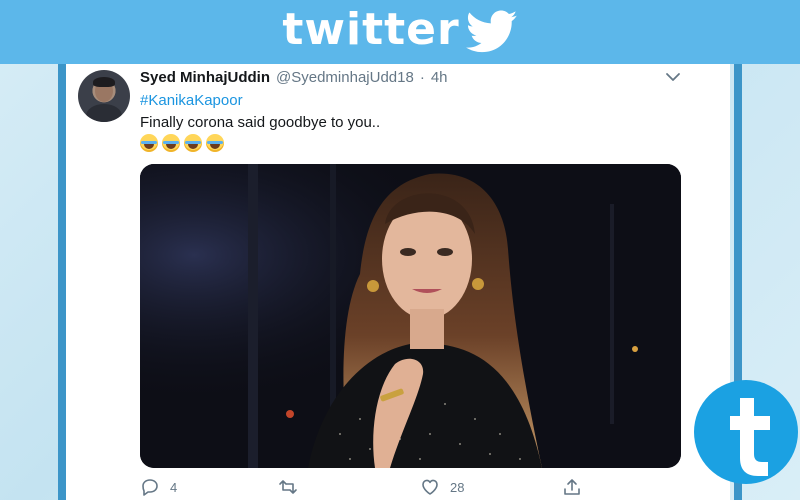 This screenshot has height=500, width=800. I want to click on like-action: 28, so click(442, 487).